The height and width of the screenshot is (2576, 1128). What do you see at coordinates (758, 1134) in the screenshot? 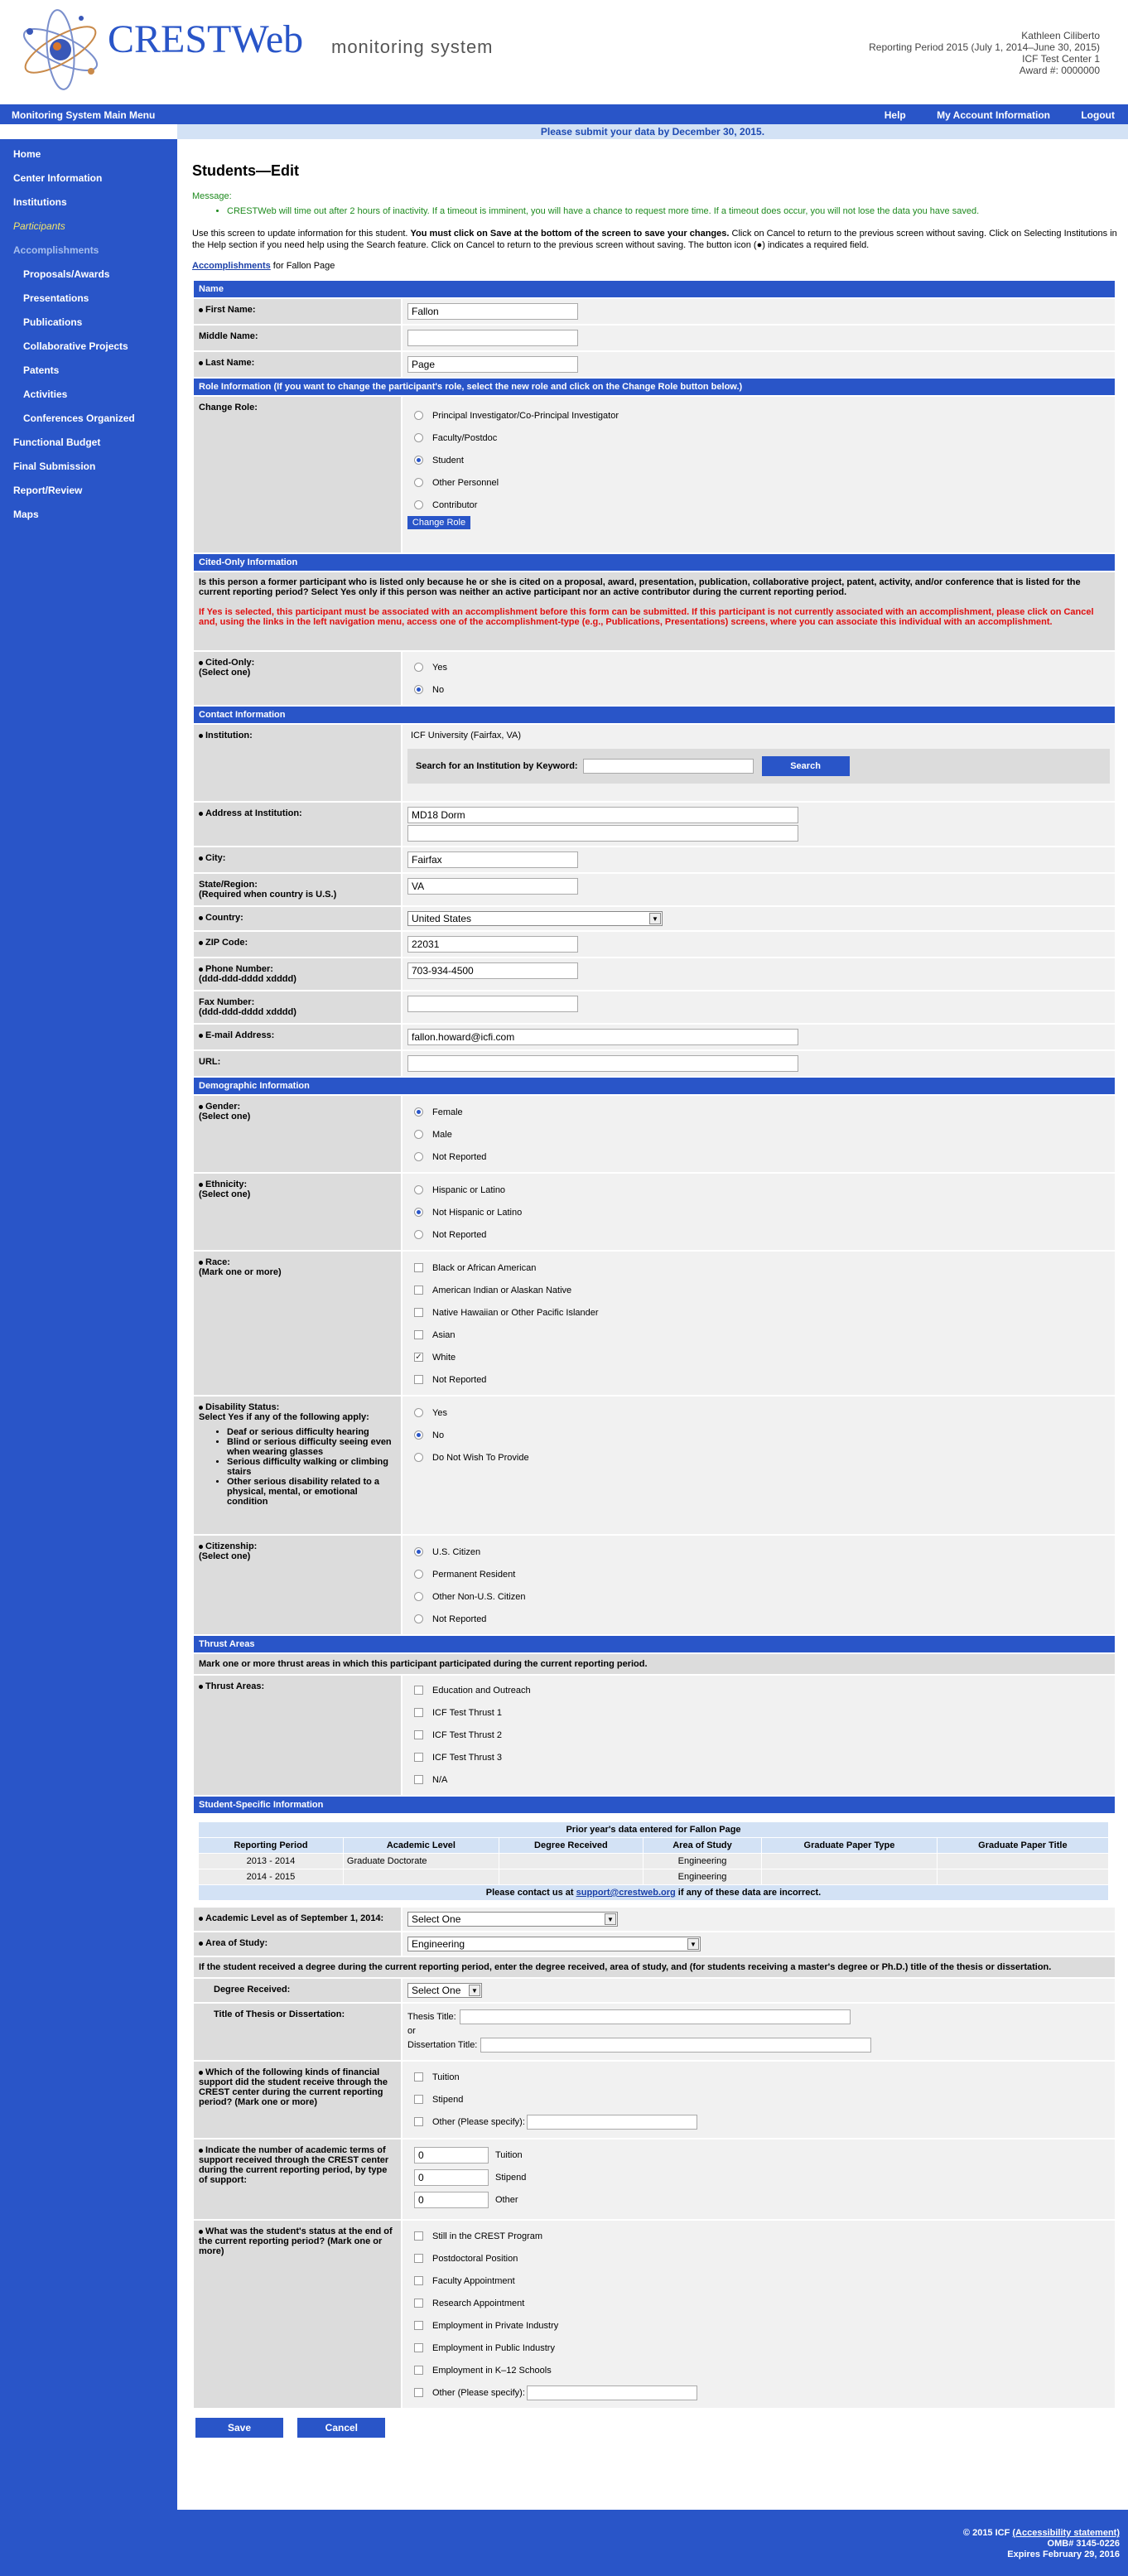
I see `gender-option-male: Male` at bounding box center [758, 1134].